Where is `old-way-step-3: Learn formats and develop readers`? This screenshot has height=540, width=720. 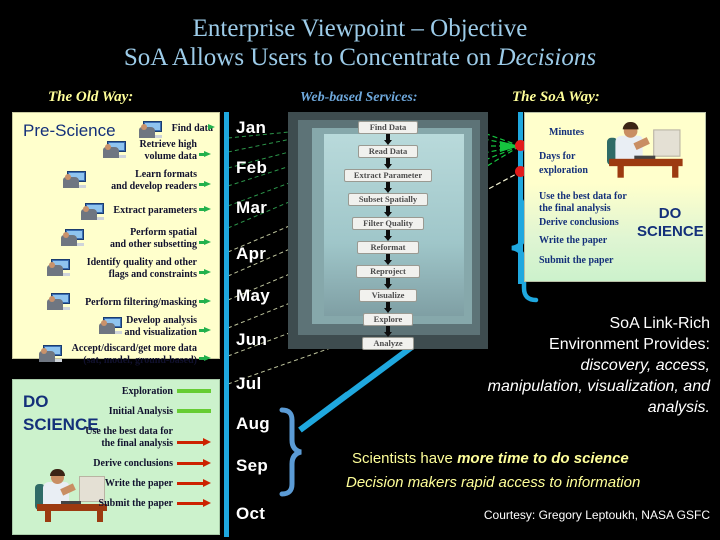 old-way-step-3: Learn formats and develop readers is located at coordinates (154, 180).